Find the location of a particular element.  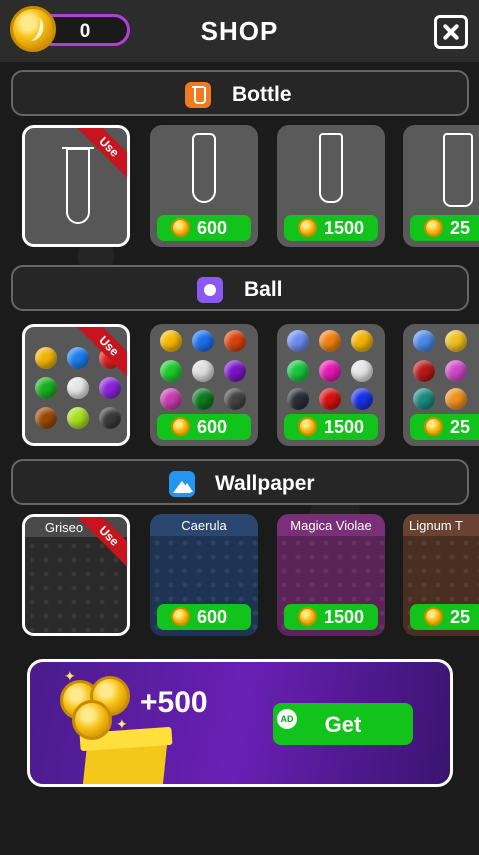

bottle-item-2: 600 is located at coordinates (204, 186).